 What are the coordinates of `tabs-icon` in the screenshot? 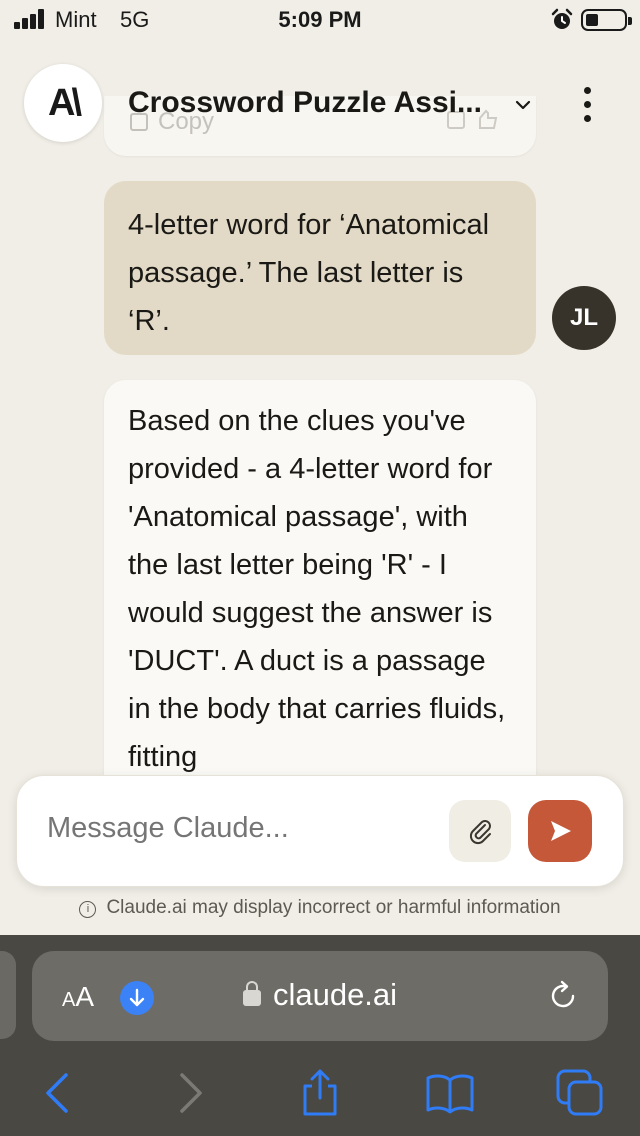 It's located at (580, 1093).